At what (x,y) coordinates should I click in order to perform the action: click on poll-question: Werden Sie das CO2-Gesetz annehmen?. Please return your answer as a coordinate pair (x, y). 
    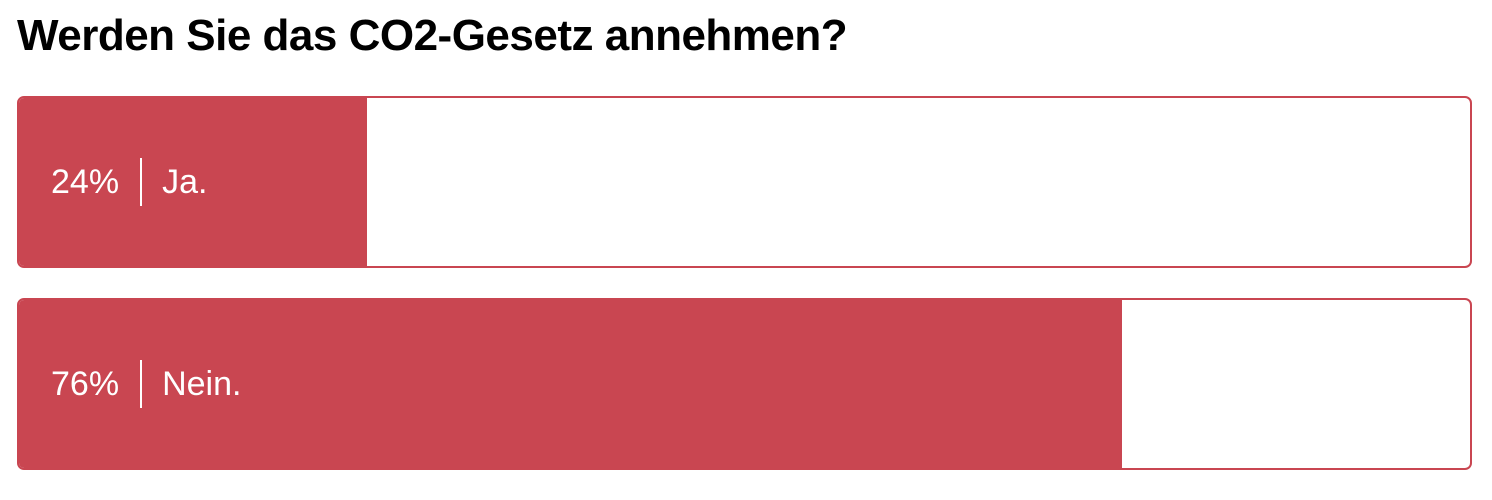
    Looking at the image, I should click on (432, 35).